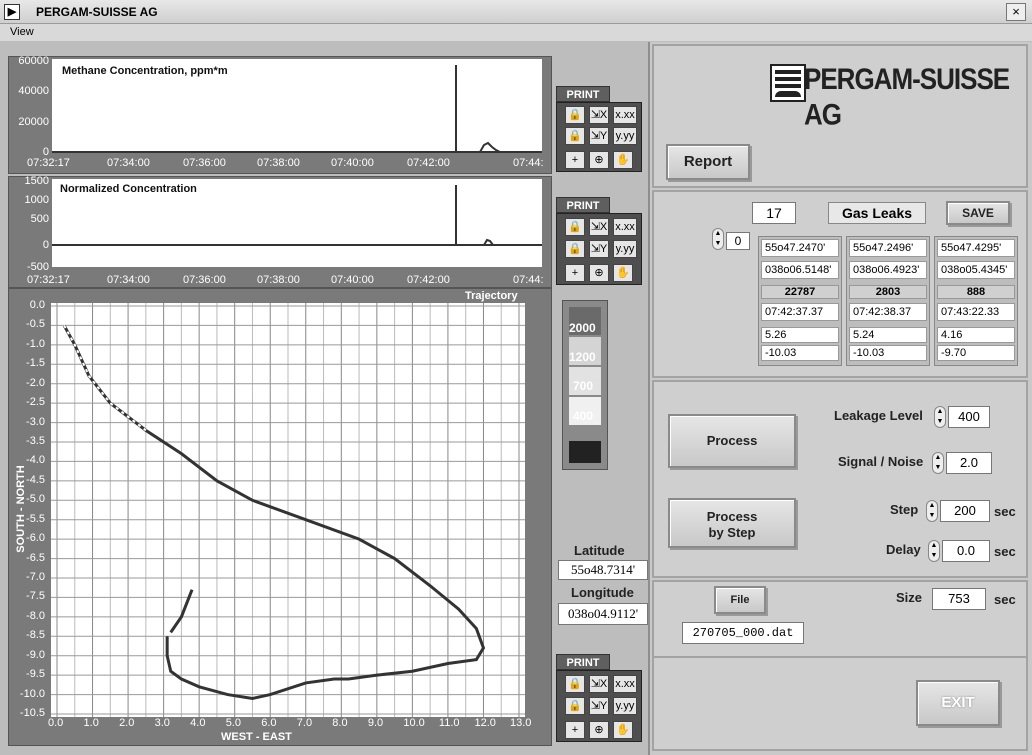  I want to click on normalized-graph-label: Normalized Concentration, so click(128, 189).